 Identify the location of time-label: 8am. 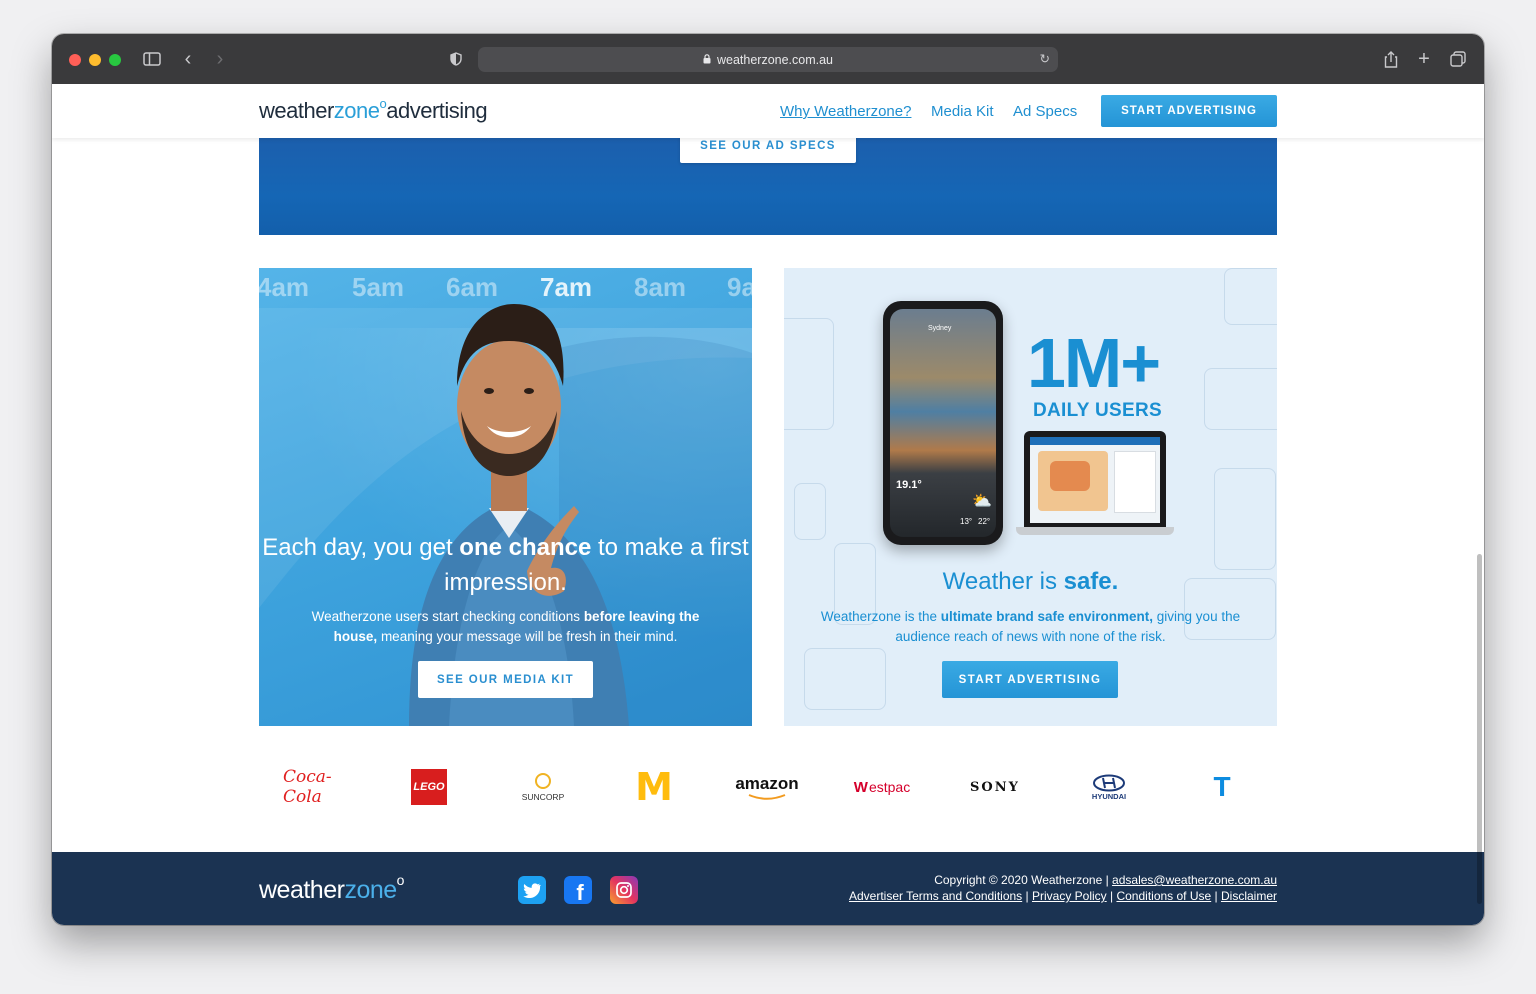
(660, 287).